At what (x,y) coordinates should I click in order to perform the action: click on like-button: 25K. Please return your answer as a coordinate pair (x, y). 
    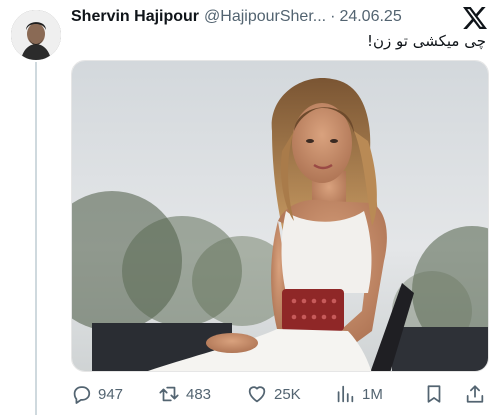
    Looking at the image, I should click on (273, 394).